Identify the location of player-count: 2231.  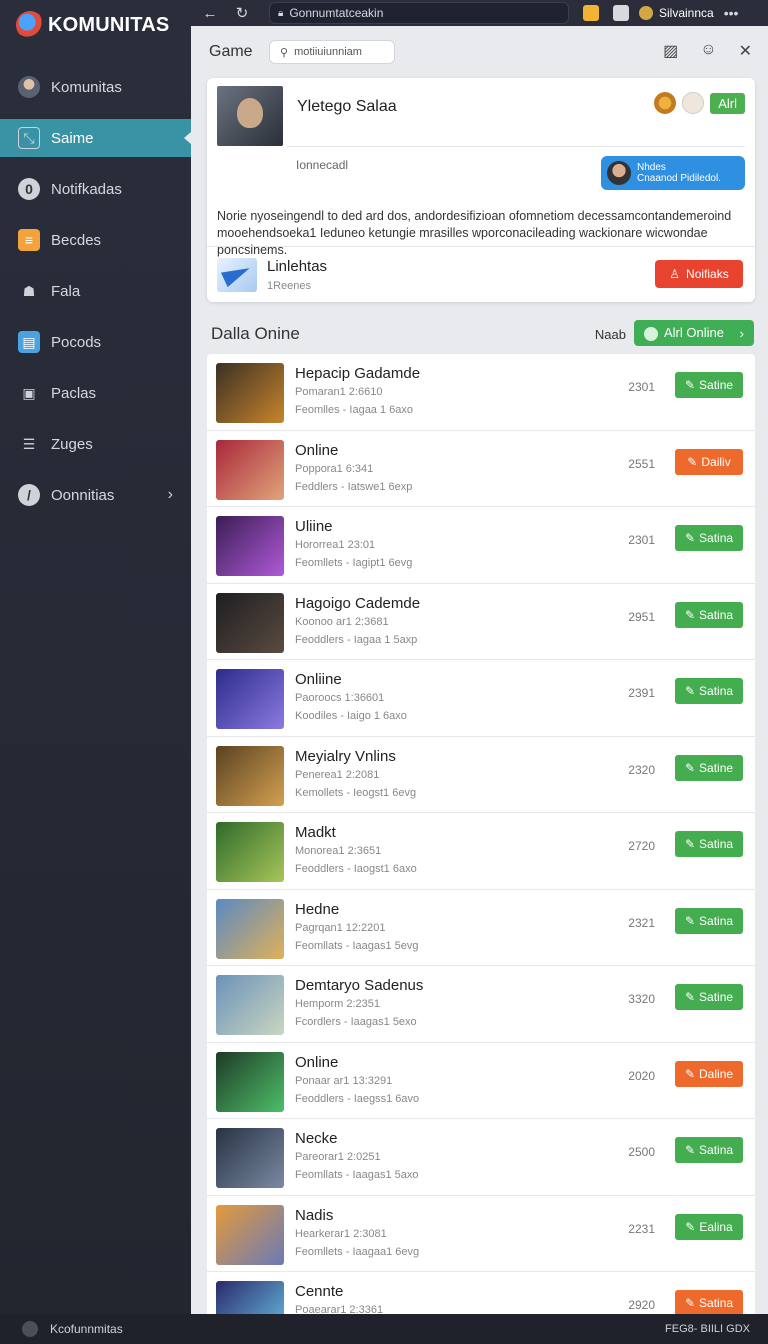
(641, 1228).